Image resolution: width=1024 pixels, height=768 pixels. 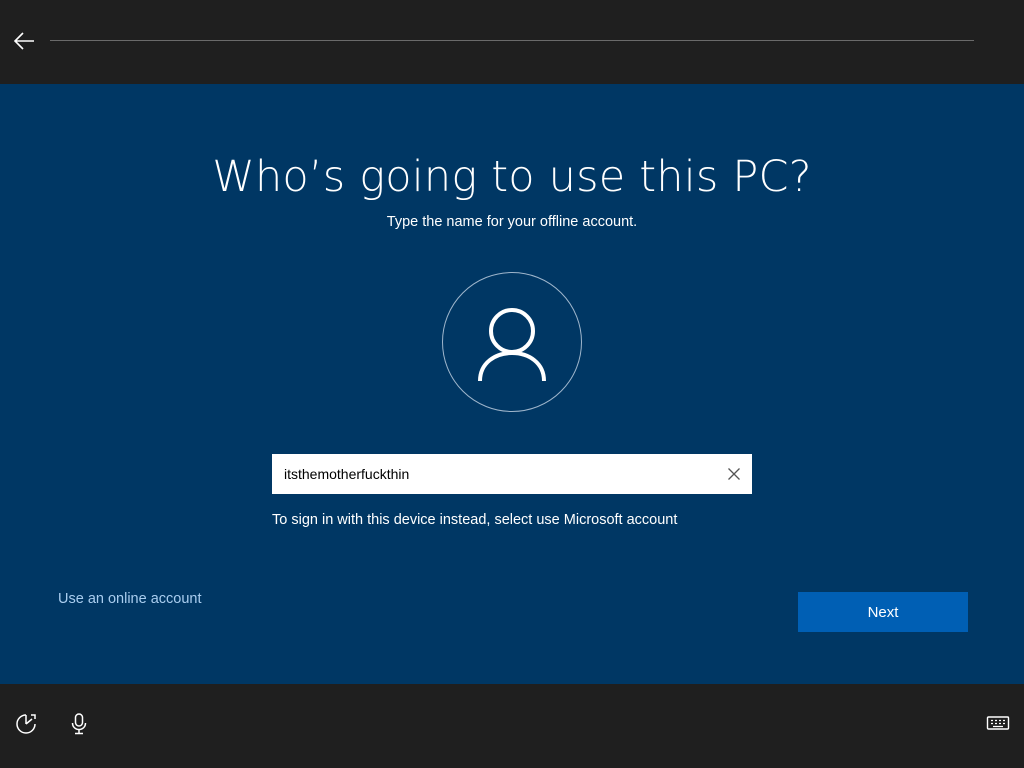 I want to click on user-icon, so click(x=512, y=345).